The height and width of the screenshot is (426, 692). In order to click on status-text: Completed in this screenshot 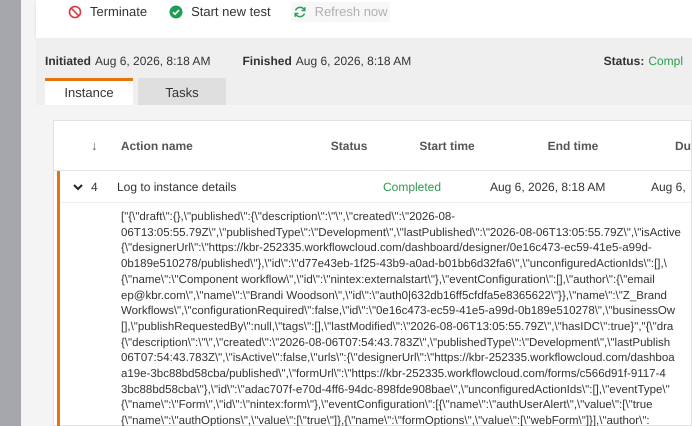, I will do `click(412, 187)`.